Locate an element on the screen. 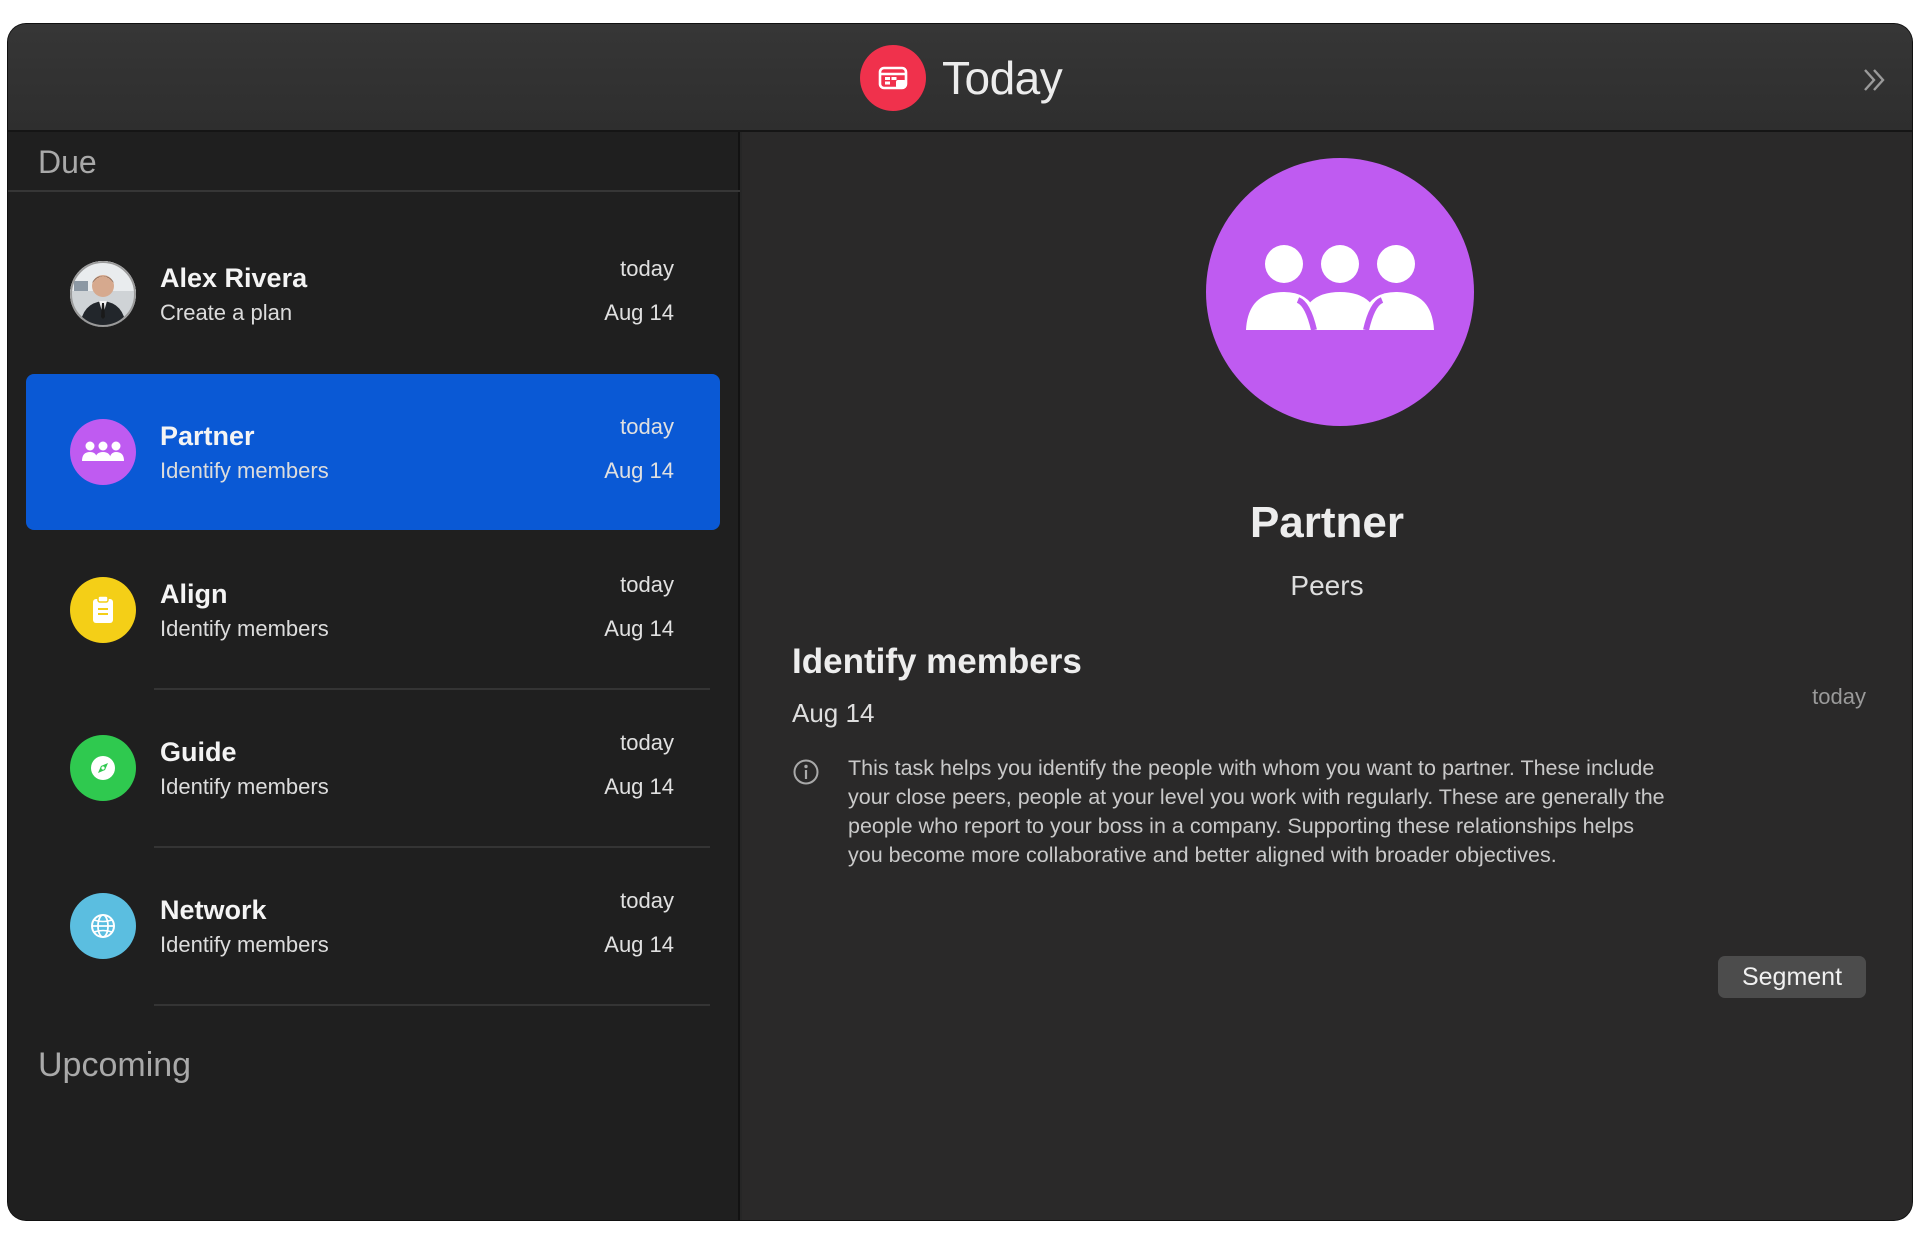 Image resolution: width=1920 pixels, height=1244 pixels. task-row-guide: Guide Identify members today Aug 14 is located at coordinates (373, 768).